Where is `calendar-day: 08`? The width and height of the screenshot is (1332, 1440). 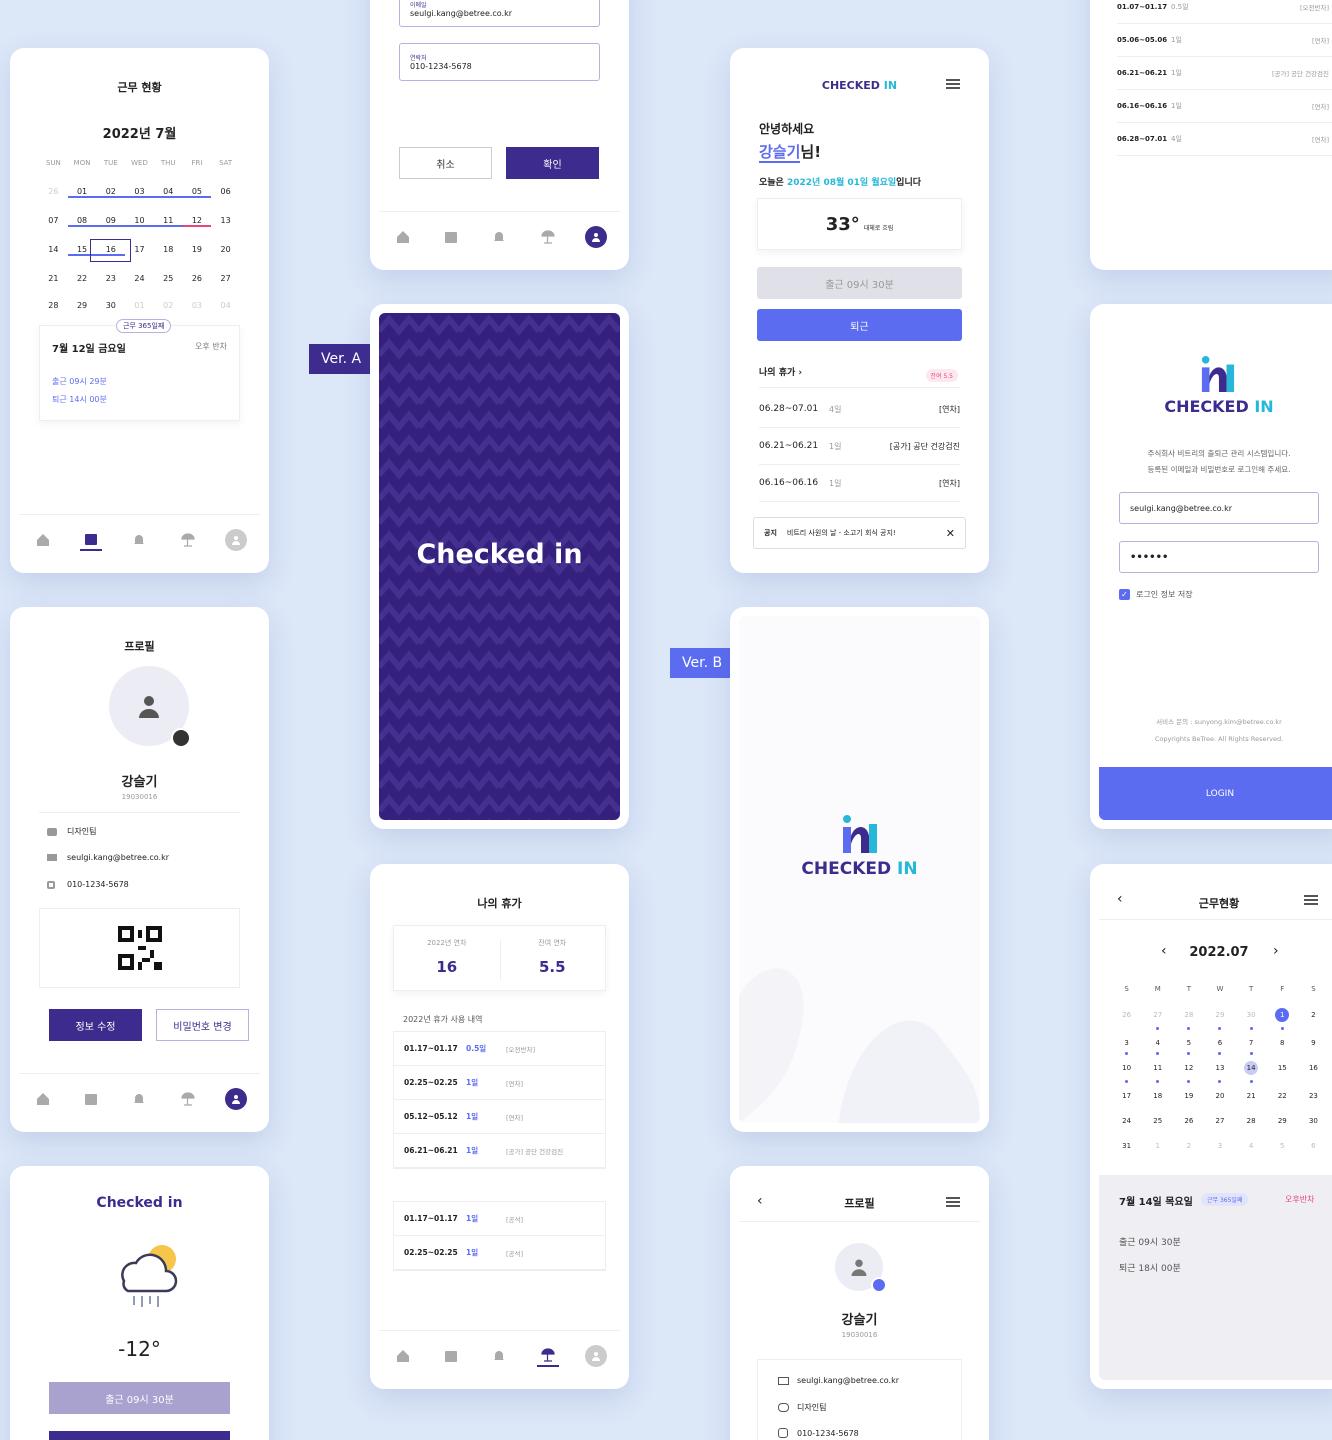
calendar-day: 08 is located at coordinates (82, 221).